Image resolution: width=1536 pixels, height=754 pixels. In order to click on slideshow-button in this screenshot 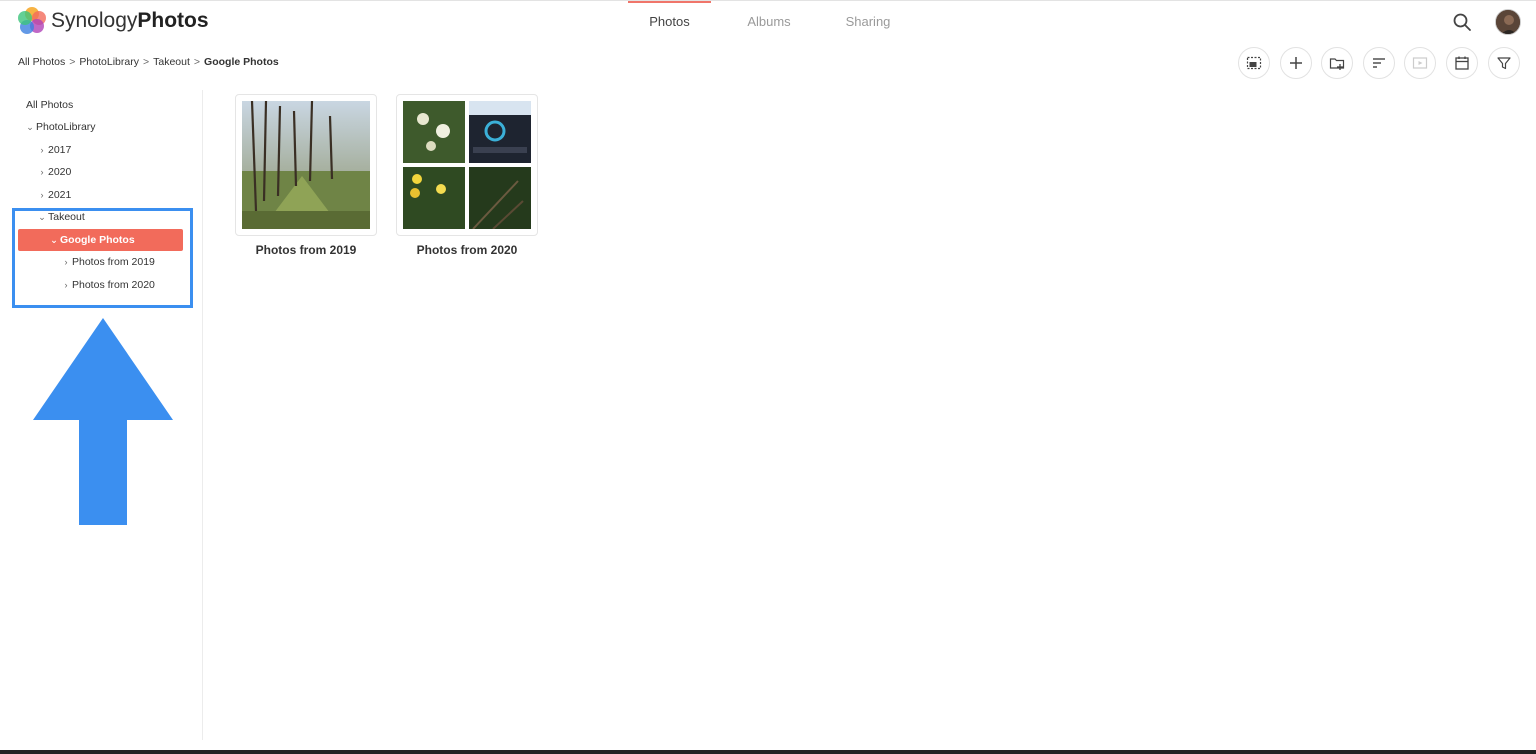, I will do `click(1420, 63)`.